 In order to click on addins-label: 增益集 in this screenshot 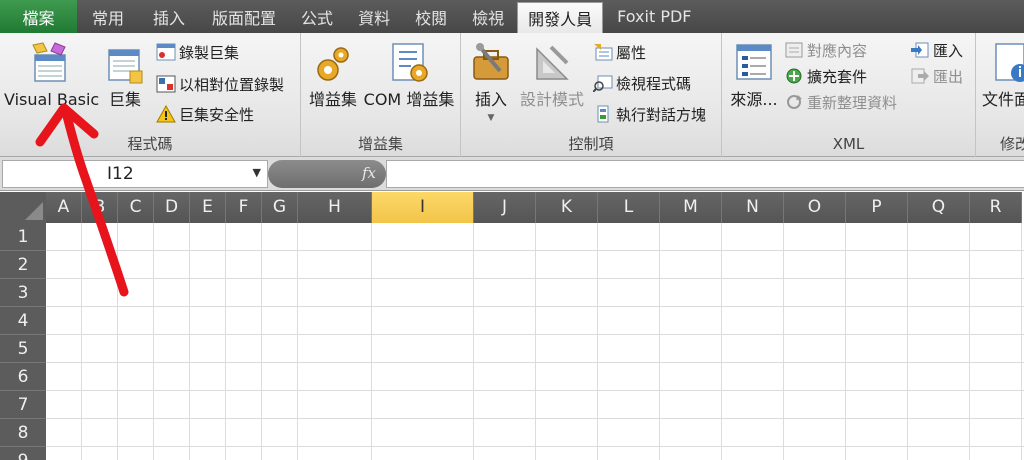, I will do `click(332, 99)`.